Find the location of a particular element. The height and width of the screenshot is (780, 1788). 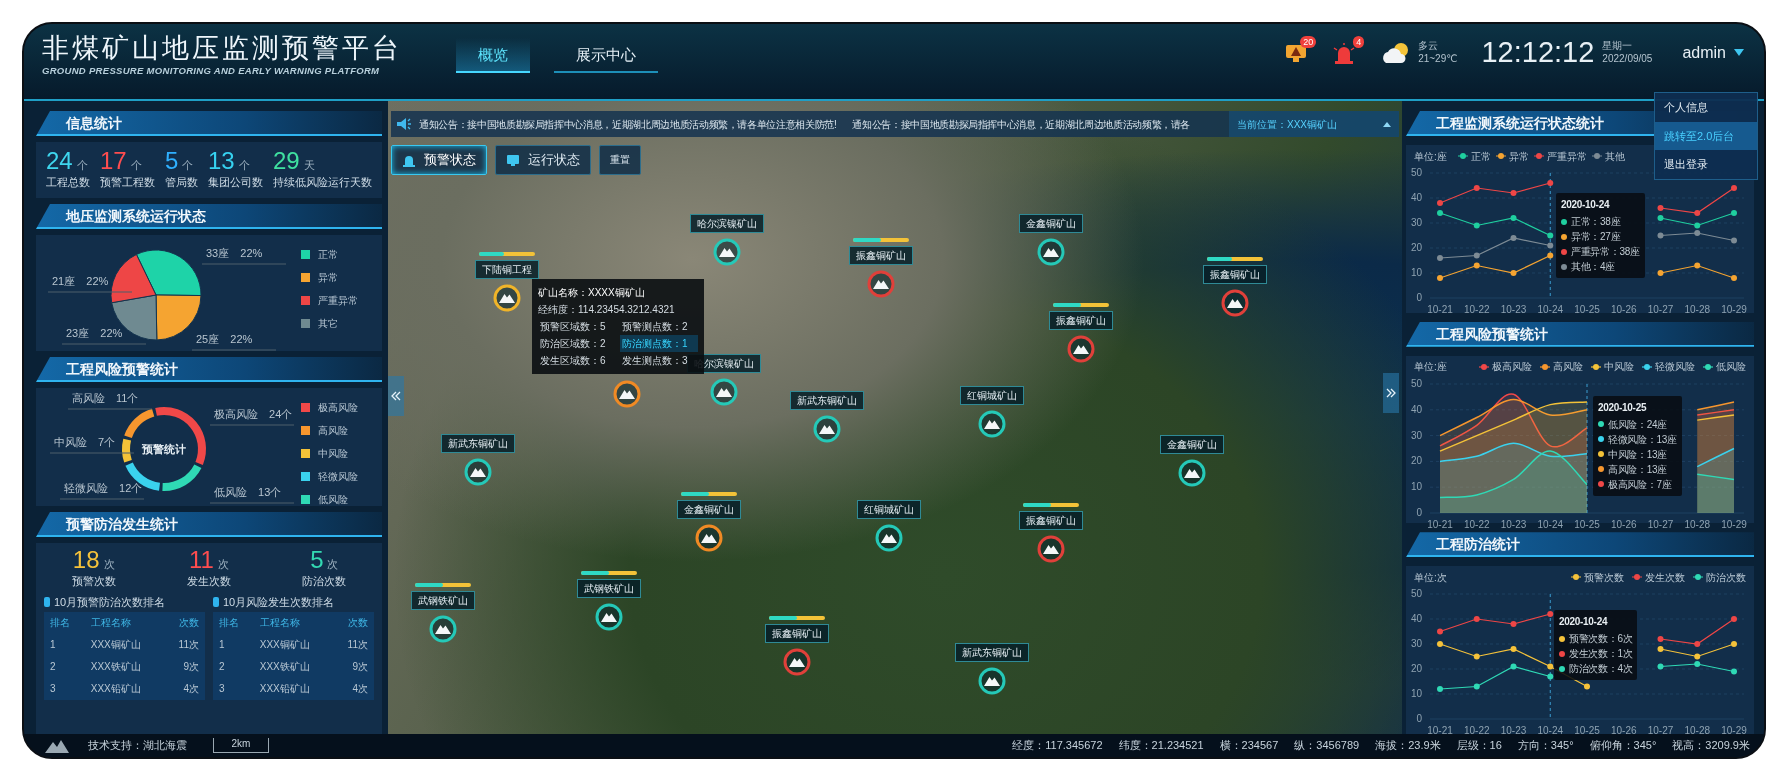

tooltip-title: 2020-10-24 is located at coordinates (1586, 205).